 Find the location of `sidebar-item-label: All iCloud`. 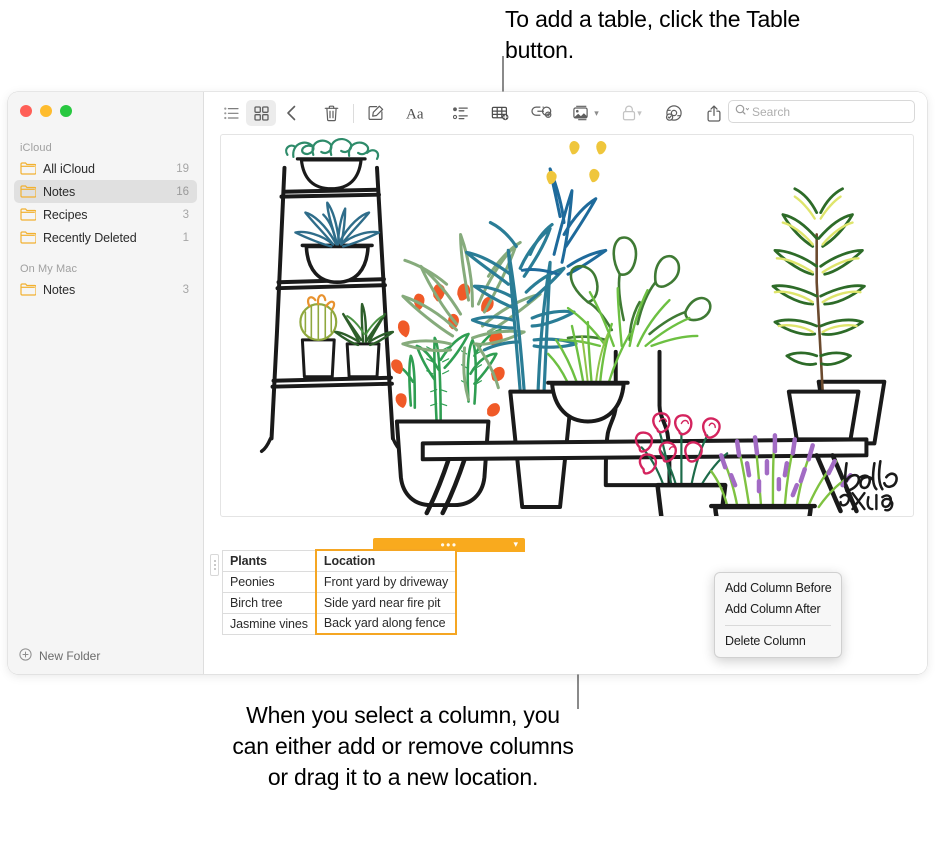

sidebar-item-label: All iCloud is located at coordinates (69, 168).